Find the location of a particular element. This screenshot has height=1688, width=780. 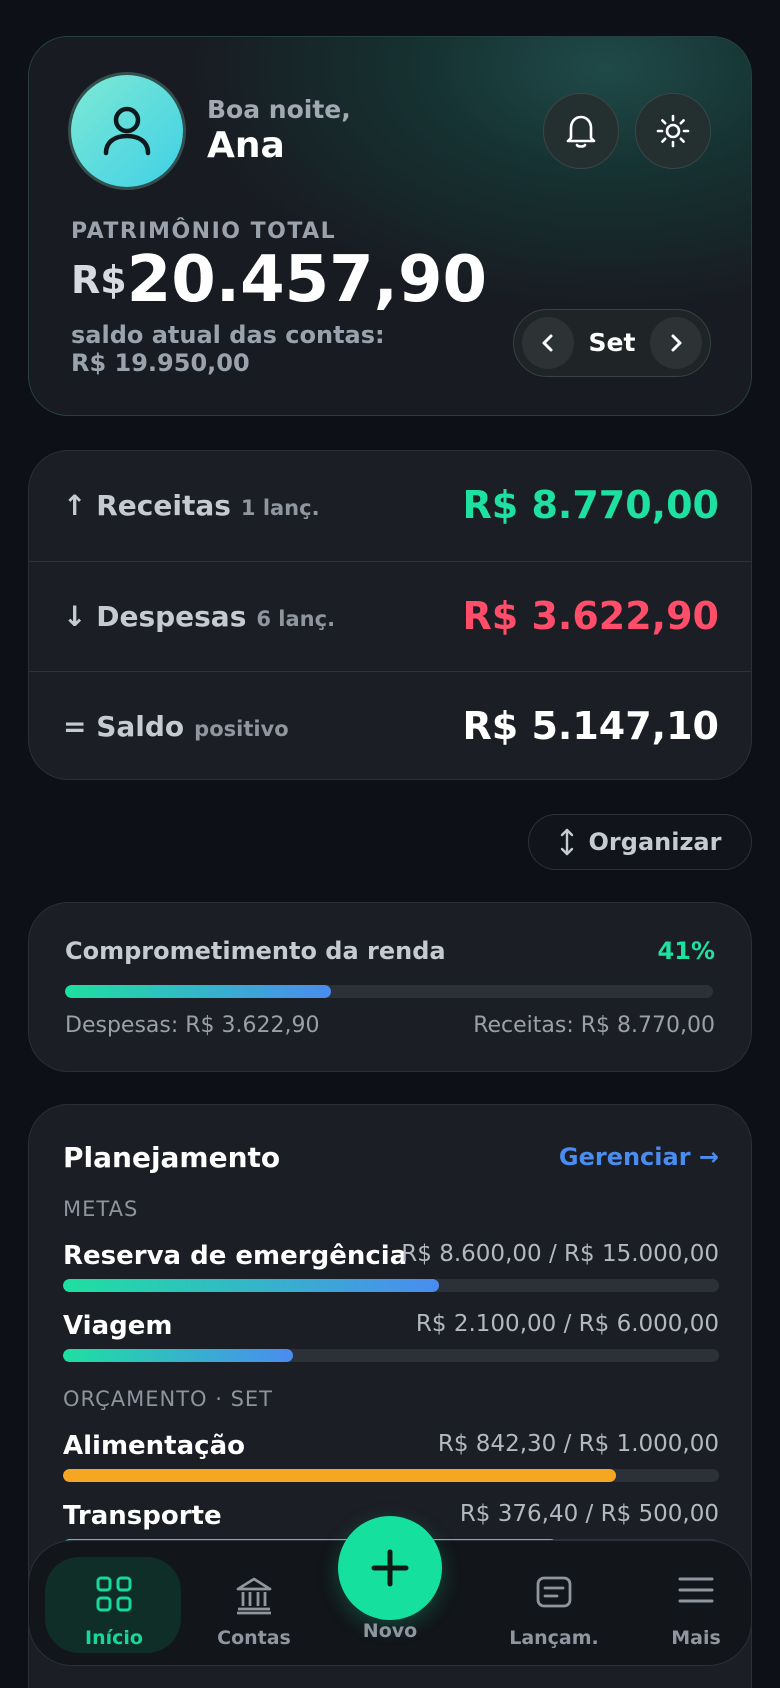

nav-item-inicio: Início is located at coordinates (114, 1604).